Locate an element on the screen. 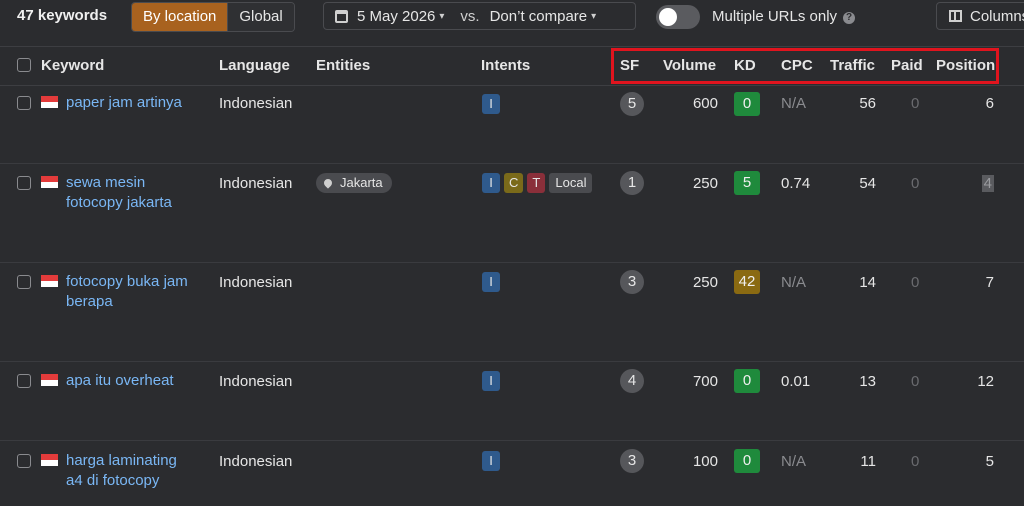 The width and height of the screenshot is (1024, 506). keyword-link: apa itu overheat is located at coordinates (141, 381).